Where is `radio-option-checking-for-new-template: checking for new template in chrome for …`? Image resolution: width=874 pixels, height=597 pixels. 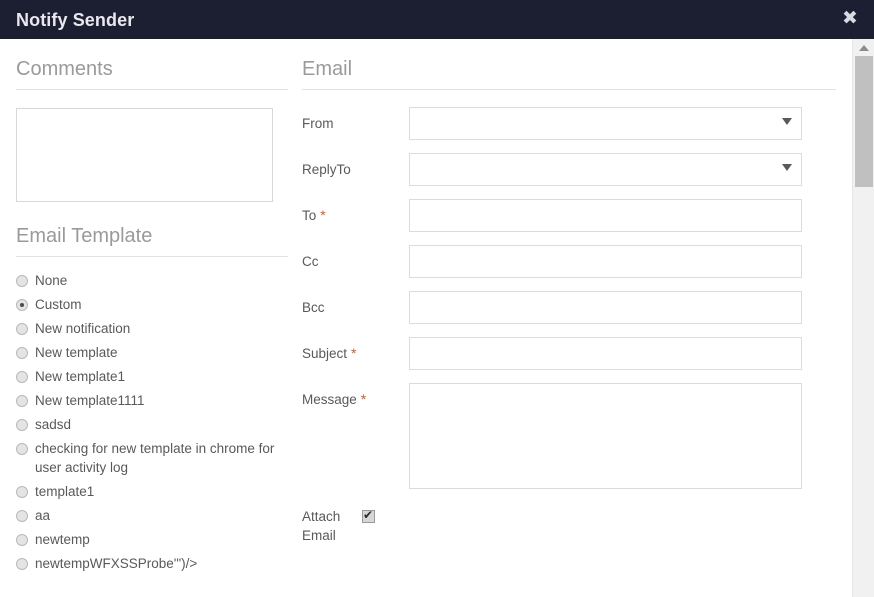
radio-option-checking-for-new-template: checking for new template in chrome for … is located at coordinates (152, 458).